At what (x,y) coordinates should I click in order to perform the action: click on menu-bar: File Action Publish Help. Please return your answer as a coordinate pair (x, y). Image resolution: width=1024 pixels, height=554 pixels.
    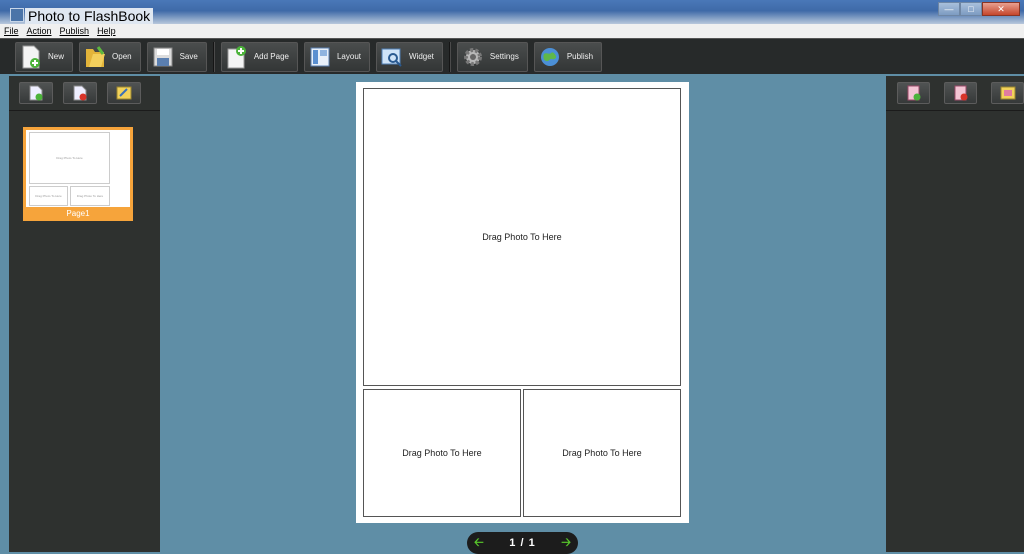
    Looking at the image, I should click on (512, 31).